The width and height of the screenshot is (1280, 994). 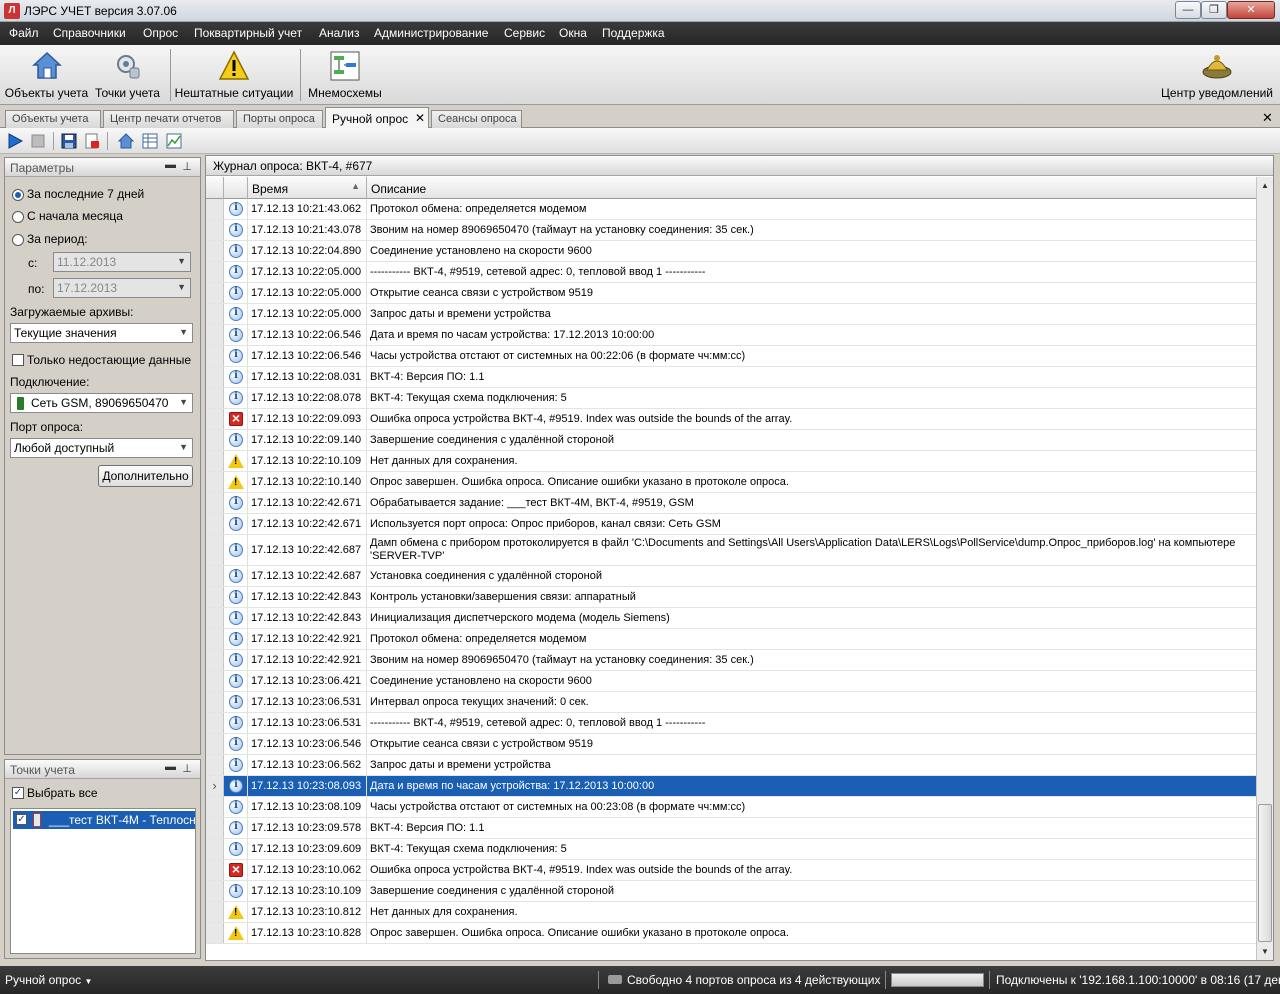 What do you see at coordinates (345, 75) in the screenshot?
I see `mnemo-button: Мнемосхемы` at bounding box center [345, 75].